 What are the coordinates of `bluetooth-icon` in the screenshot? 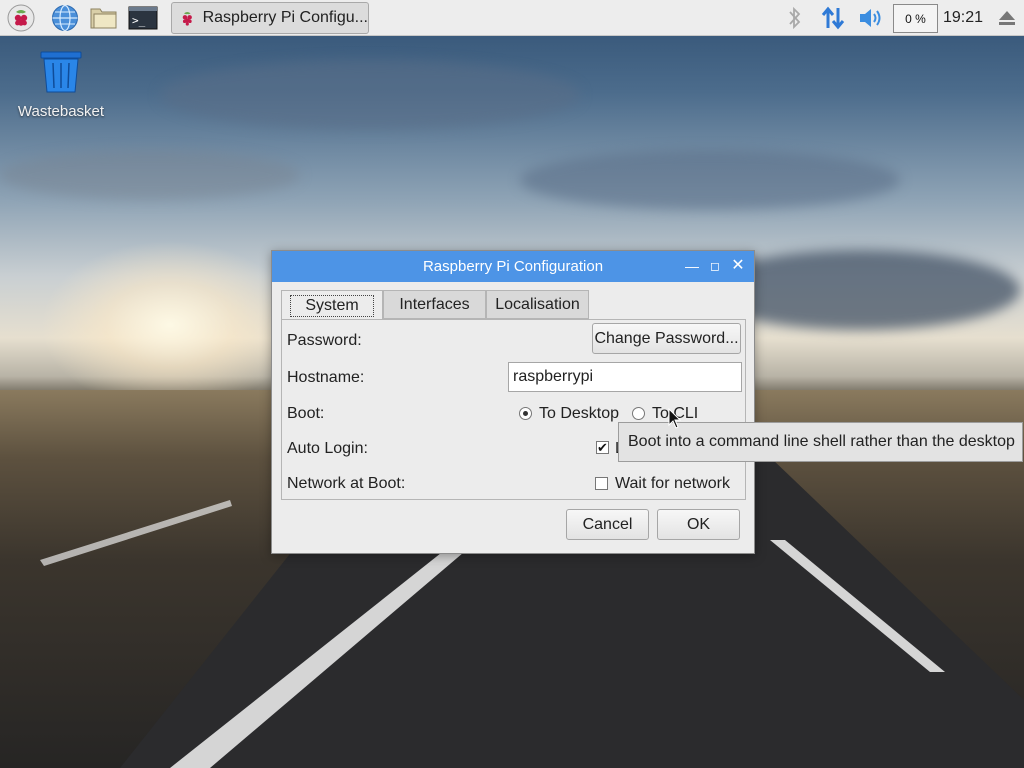 It's located at (795, 18).